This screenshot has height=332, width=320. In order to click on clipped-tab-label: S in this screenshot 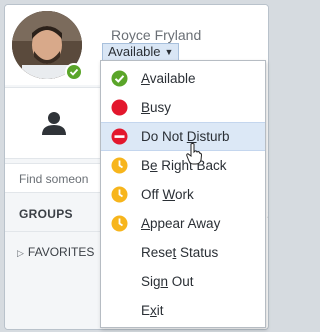, I will do `click(267, 215)`.